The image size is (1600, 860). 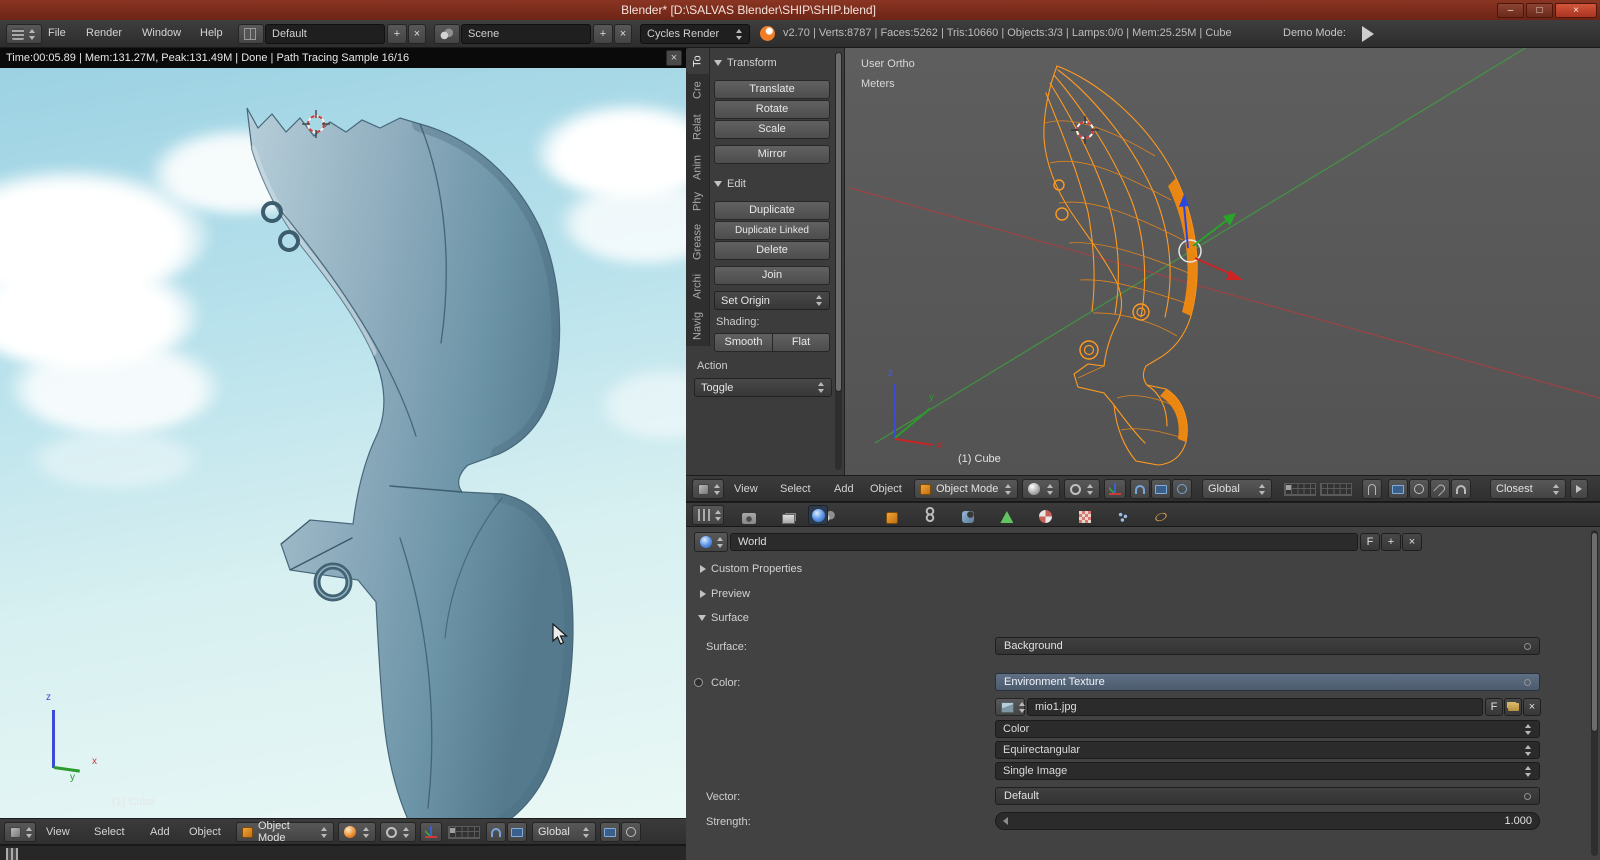 I want to click on flat-button: Flat, so click(x=801, y=342).